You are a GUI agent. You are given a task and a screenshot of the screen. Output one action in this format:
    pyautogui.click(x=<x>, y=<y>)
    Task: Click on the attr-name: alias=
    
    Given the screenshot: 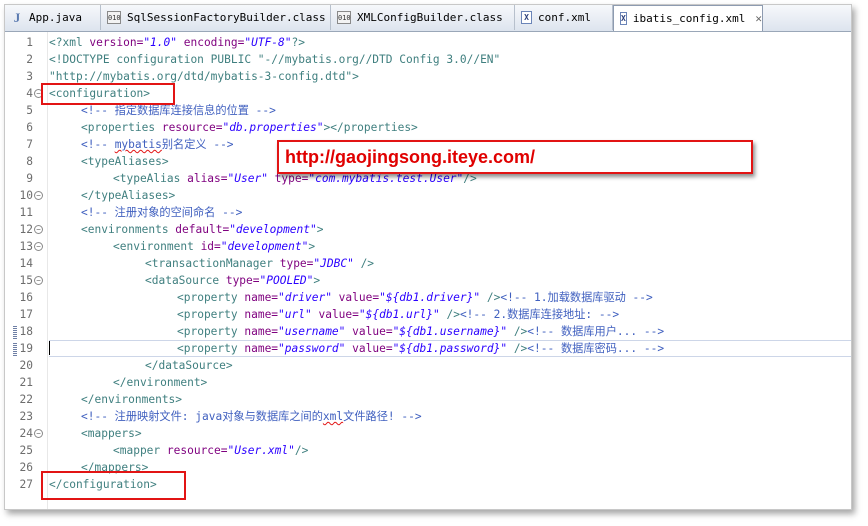 What is the action you would take?
    pyautogui.click(x=207, y=178)
    